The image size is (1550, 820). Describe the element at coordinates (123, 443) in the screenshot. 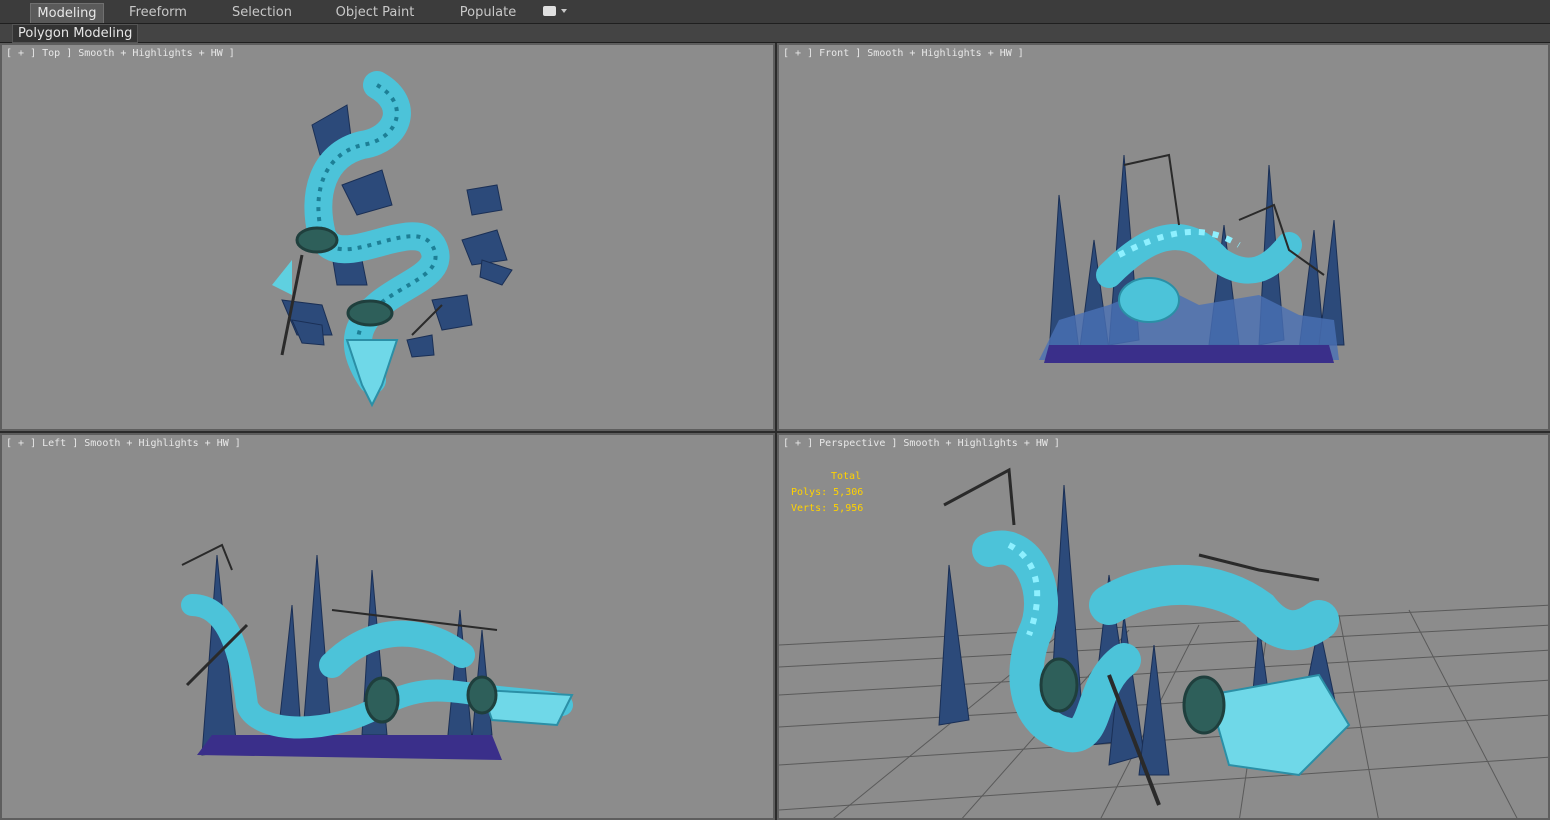

I see `viewport-left-label: [ + ] Left ] Smooth + Highlights + HW ]` at that location.